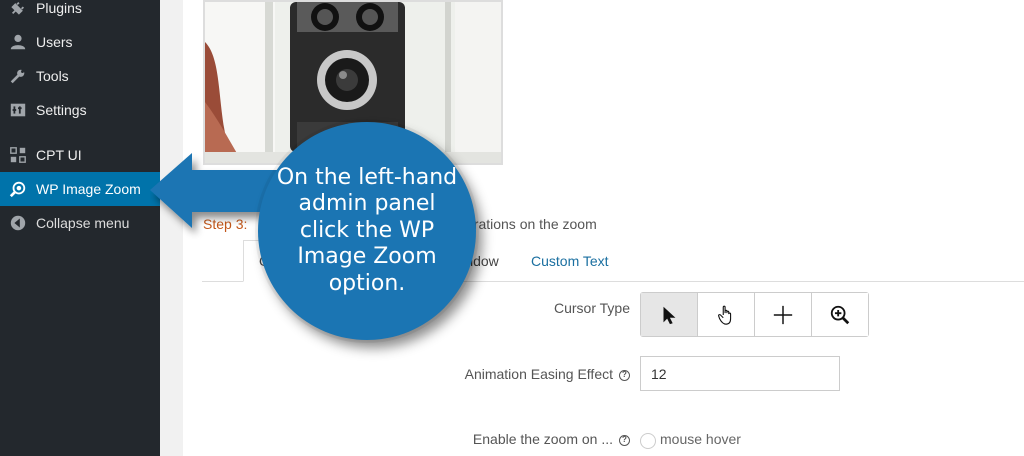 The width and height of the screenshot is (1024, 456). What do you see at coordinates (551, 439) in the screenshot?
I see `enable-zoom-label: Enable the zoom on ...?` at bounding box center [551, 439].